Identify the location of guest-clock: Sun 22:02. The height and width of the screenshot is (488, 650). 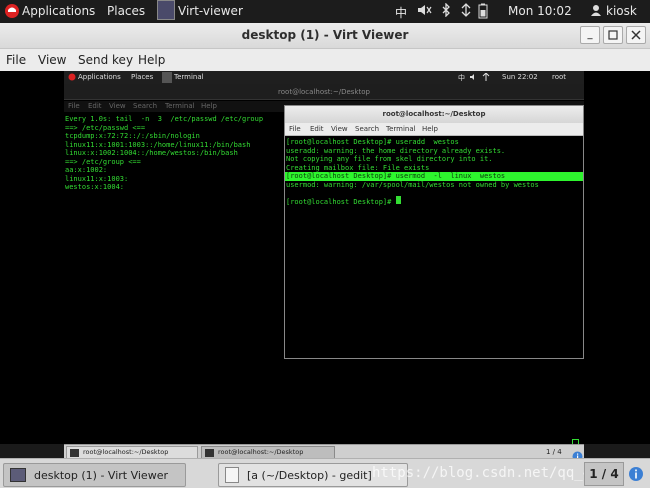
(520, 77).